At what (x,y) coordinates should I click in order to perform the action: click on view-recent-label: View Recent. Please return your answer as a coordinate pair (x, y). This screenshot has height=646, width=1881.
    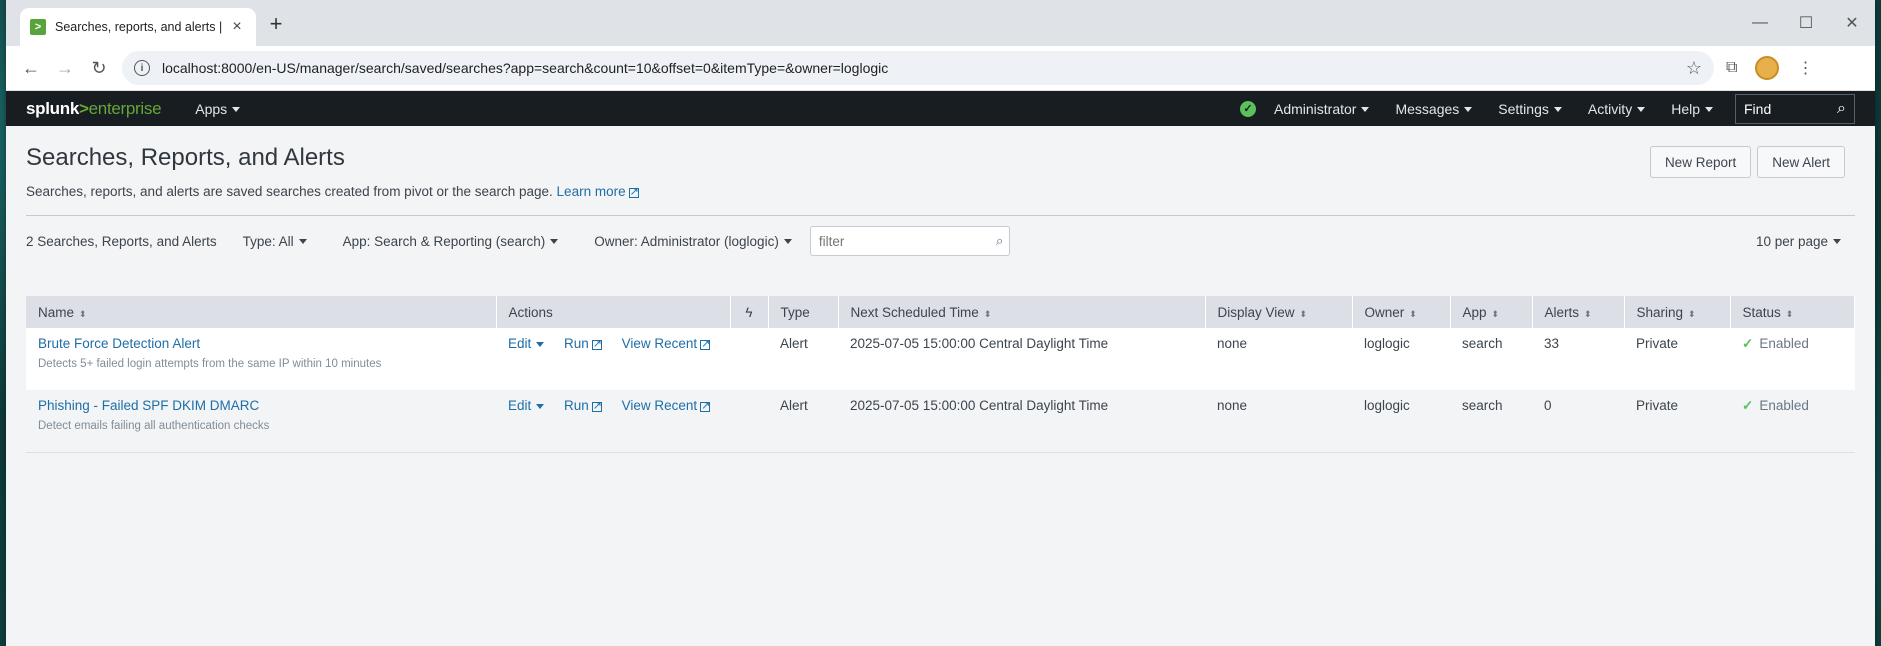
    Looking at the image, I should click on (659, 405).